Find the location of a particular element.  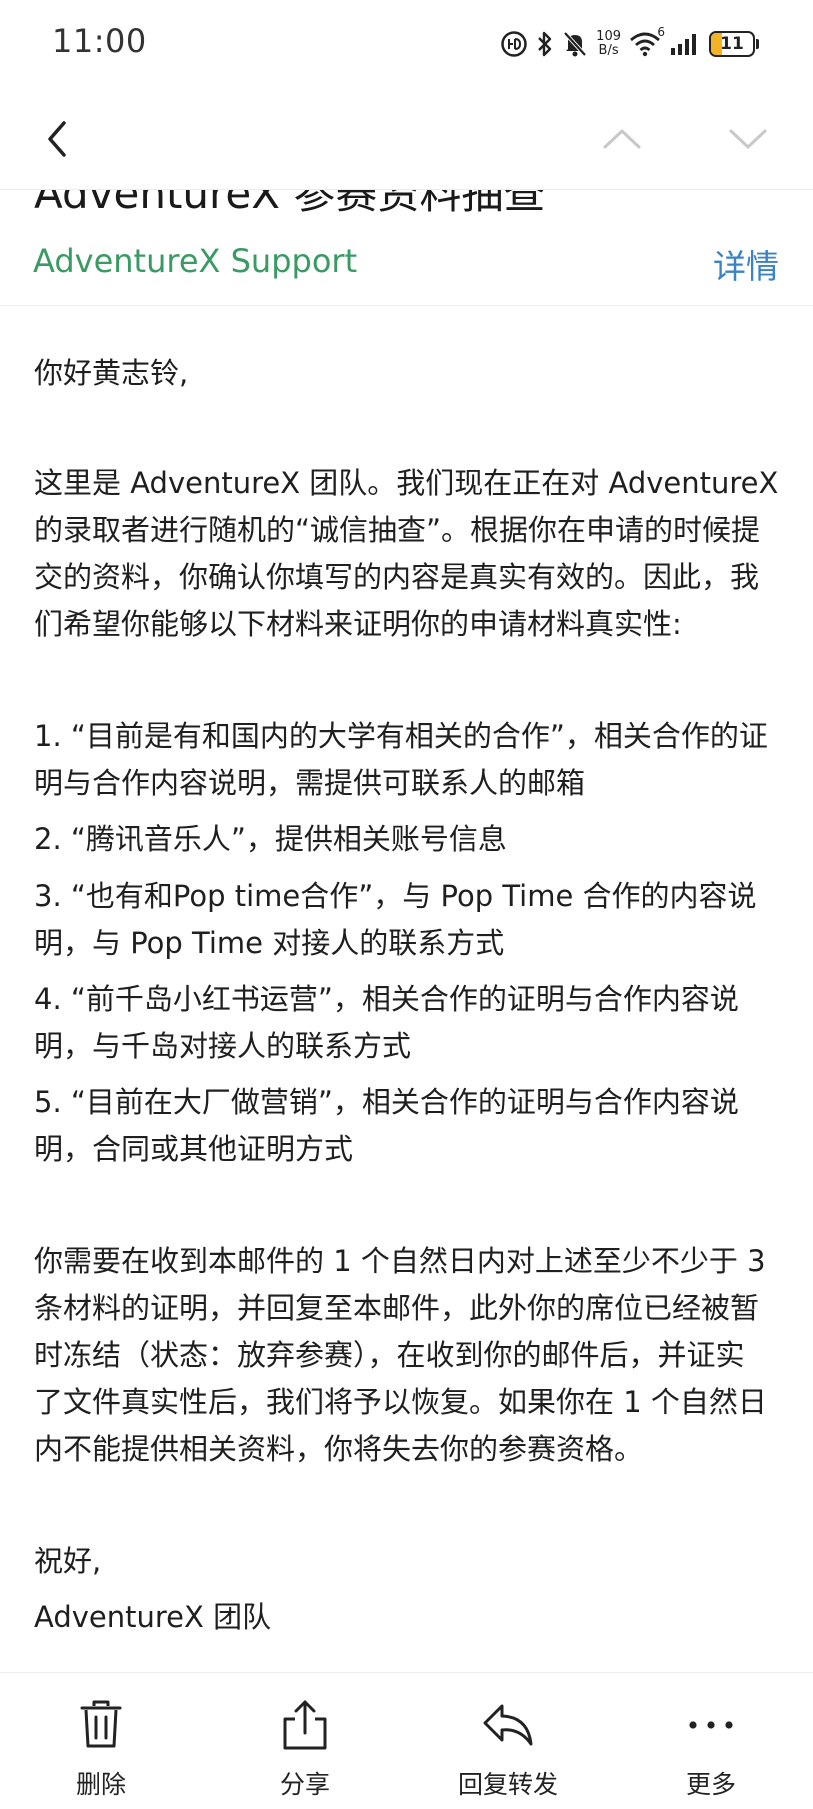

previous-chevron-up-icon is located at coordinates (622, 139).